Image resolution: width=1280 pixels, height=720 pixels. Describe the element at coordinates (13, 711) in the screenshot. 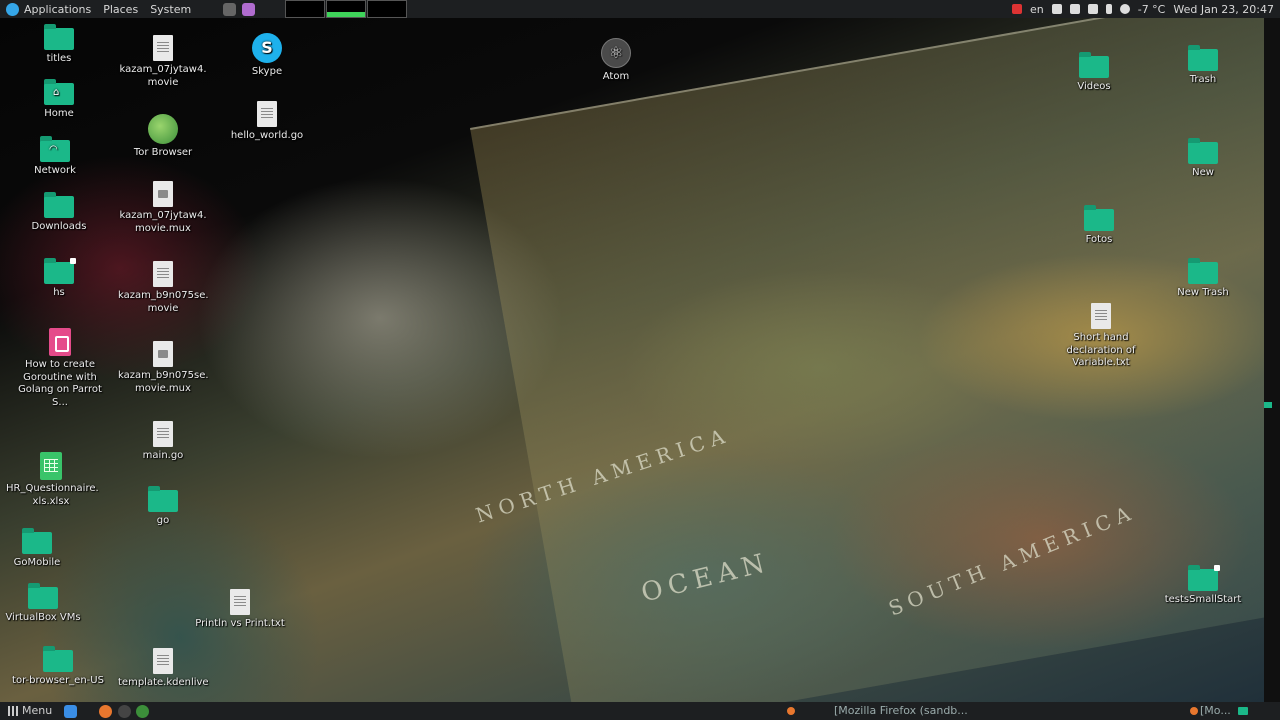

I see `menu-grid-icon` at that location.